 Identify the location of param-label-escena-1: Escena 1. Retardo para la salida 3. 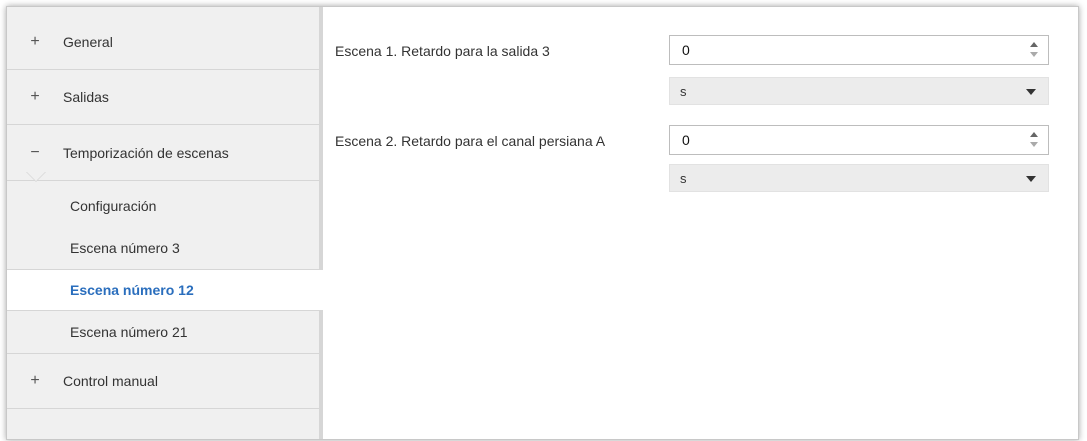
(442, 51).